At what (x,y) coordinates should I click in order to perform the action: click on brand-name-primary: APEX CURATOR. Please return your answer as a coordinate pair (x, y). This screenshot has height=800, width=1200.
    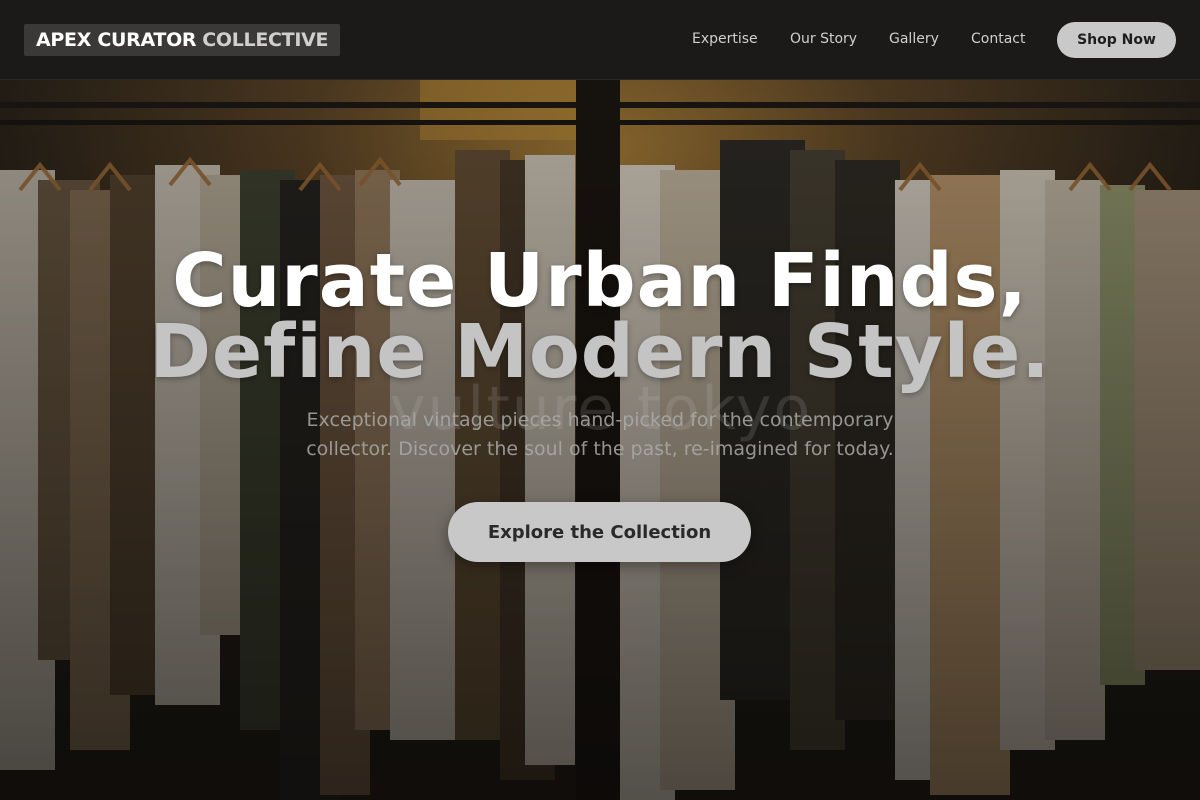
    Looking at the image, I should click on (116, 40).